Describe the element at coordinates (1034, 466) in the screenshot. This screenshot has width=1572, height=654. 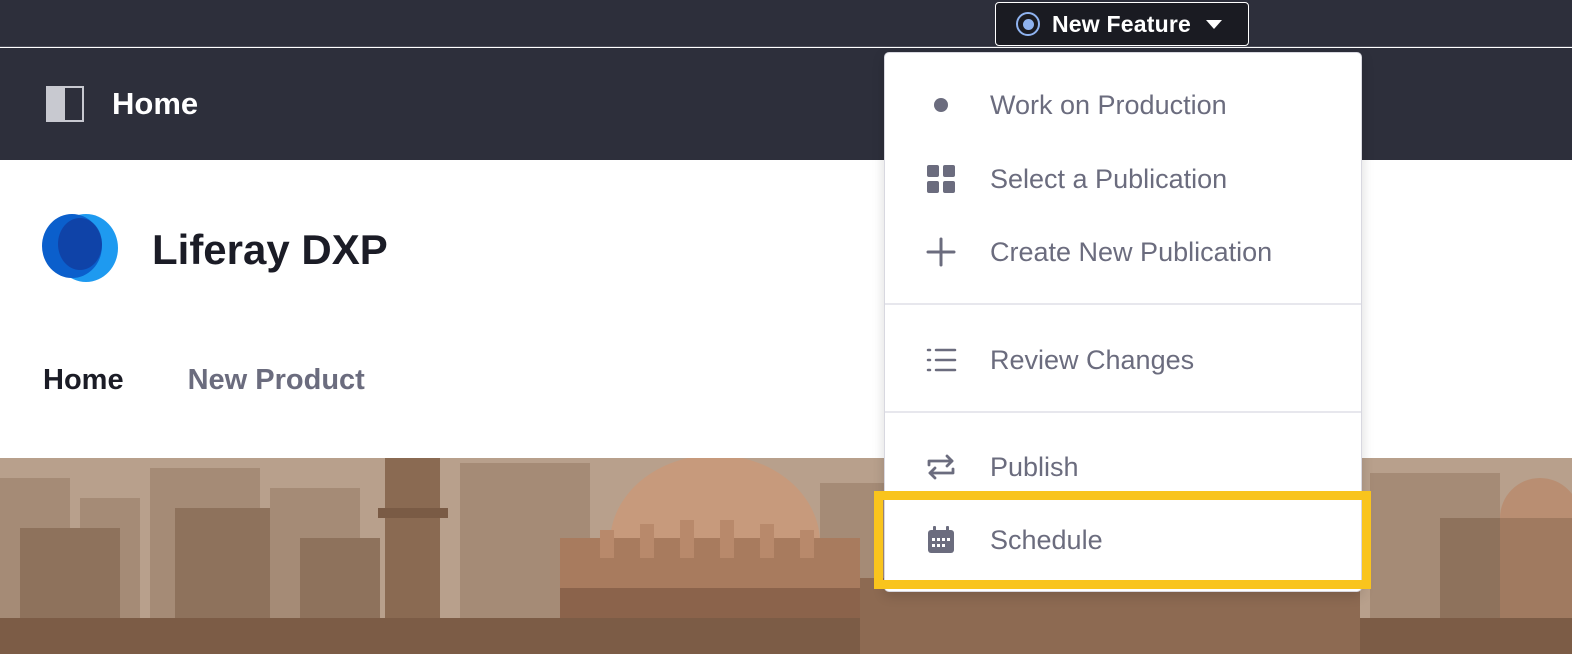
I see `menu-item-label: Publish` at that location.